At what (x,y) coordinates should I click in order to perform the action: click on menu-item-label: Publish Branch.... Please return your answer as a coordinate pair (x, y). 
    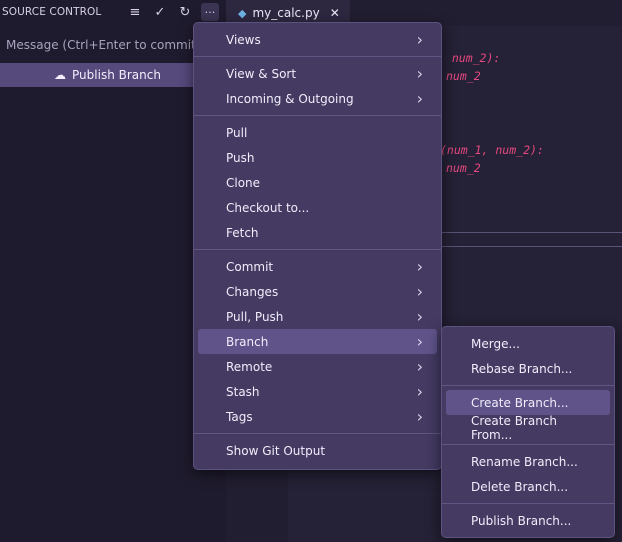
    Looking at the image, I should click on (521, 520).